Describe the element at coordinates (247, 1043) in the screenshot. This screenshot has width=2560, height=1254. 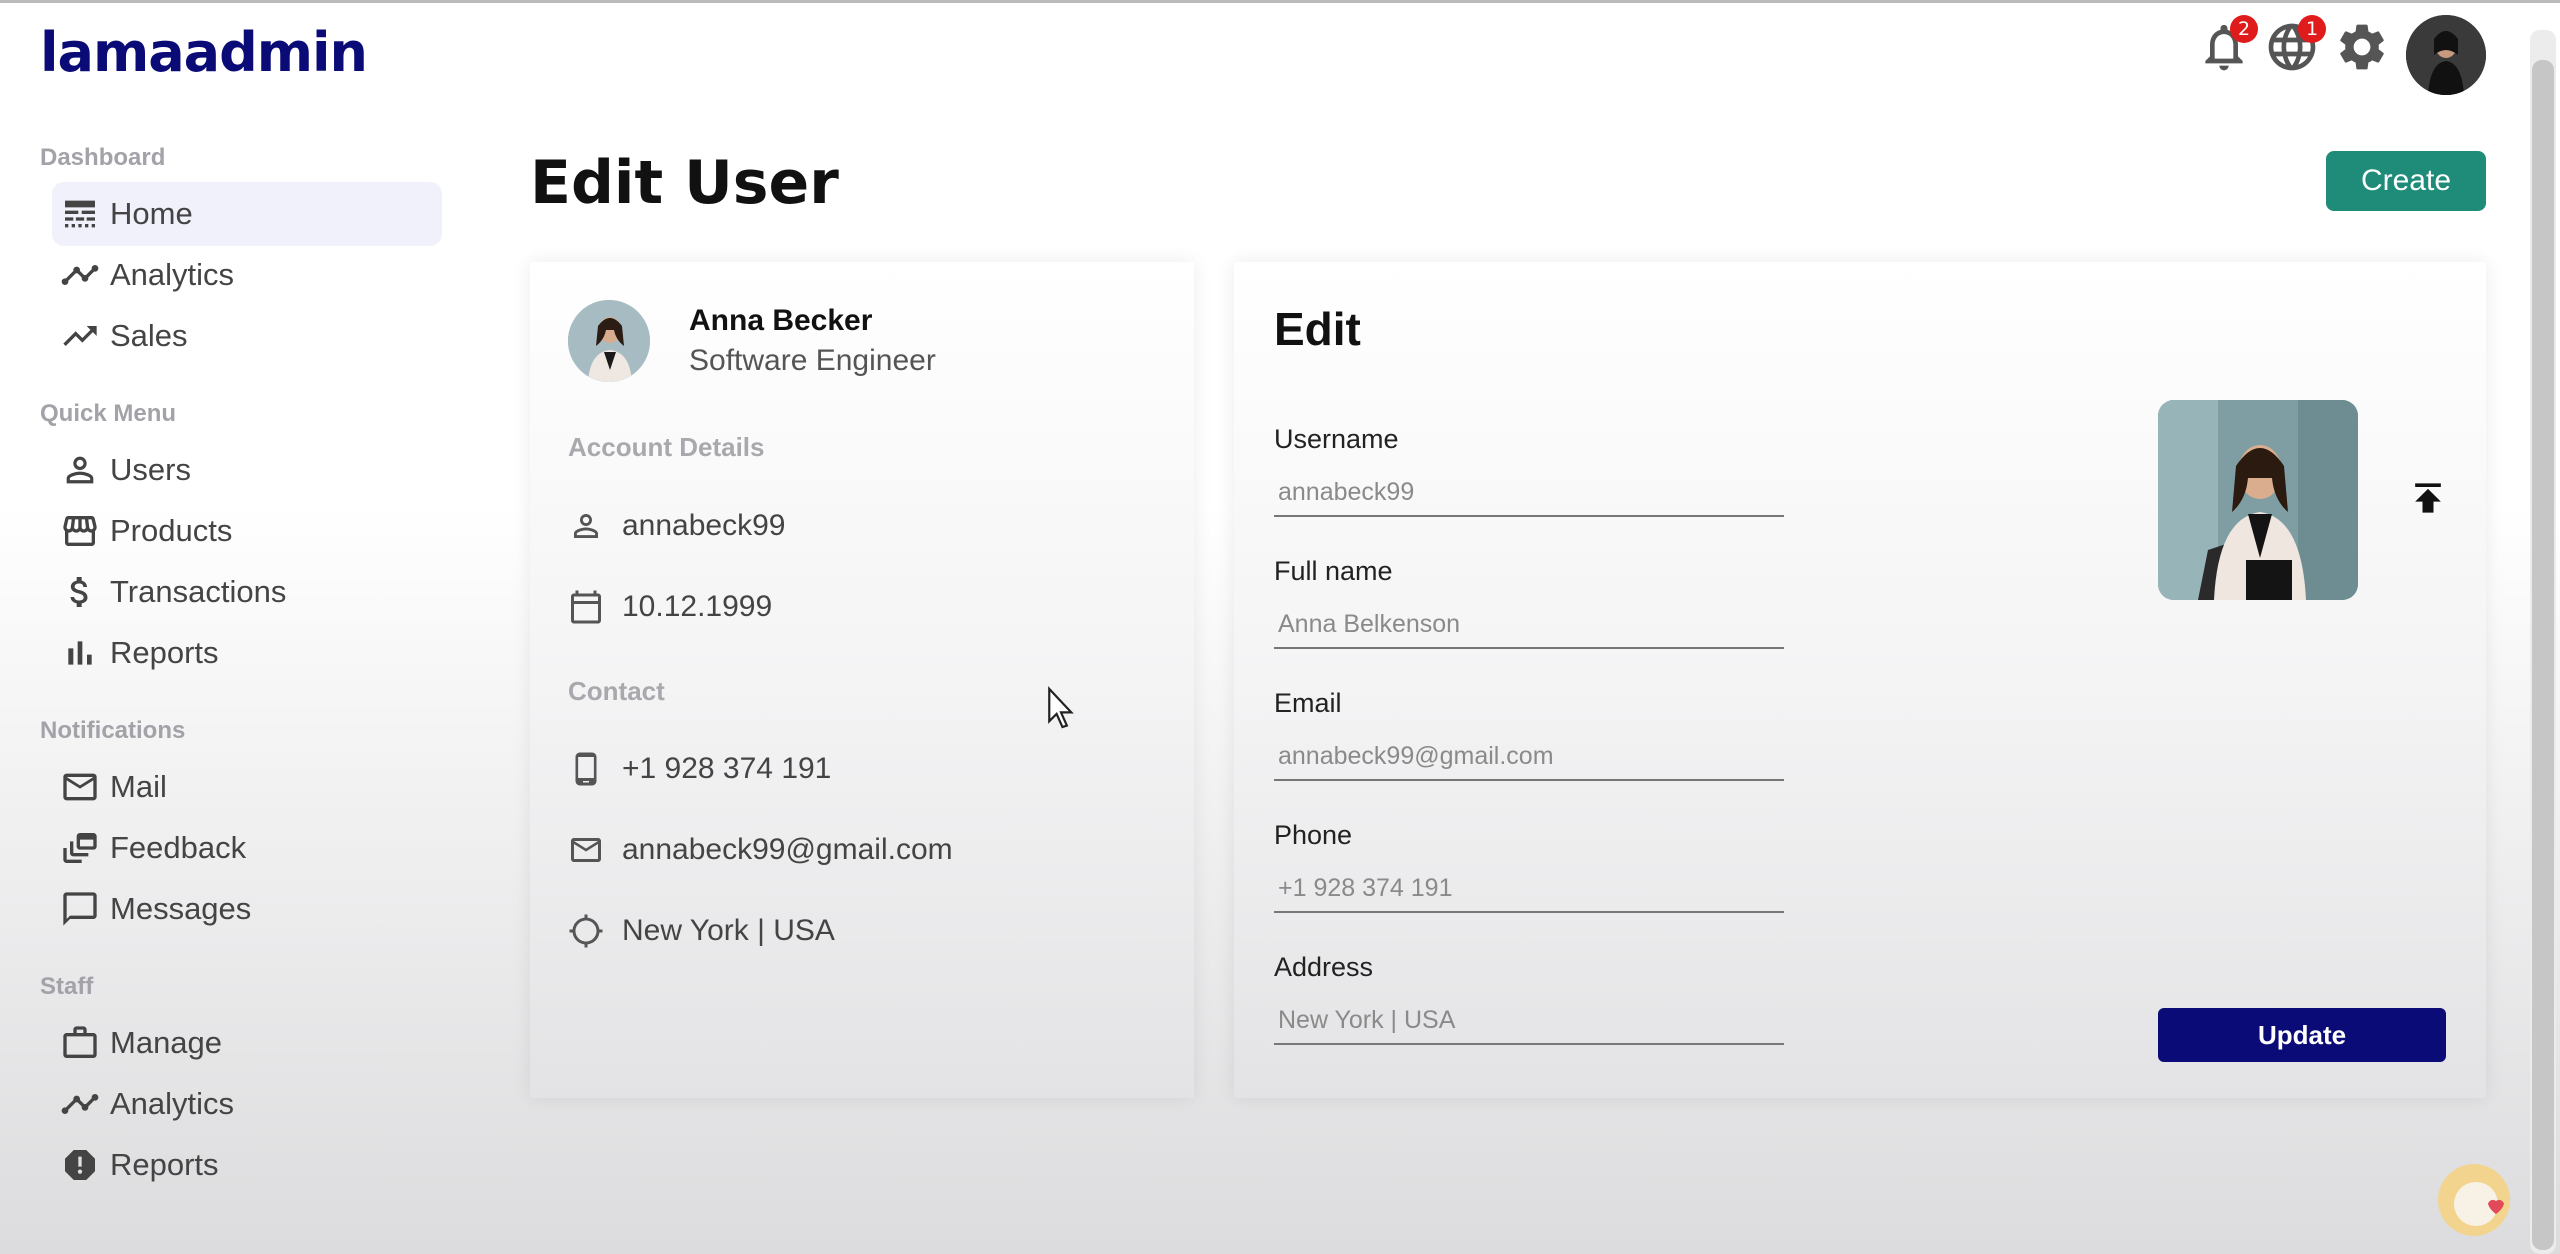
I see `sidebar-item-manage: Manage` at that location.